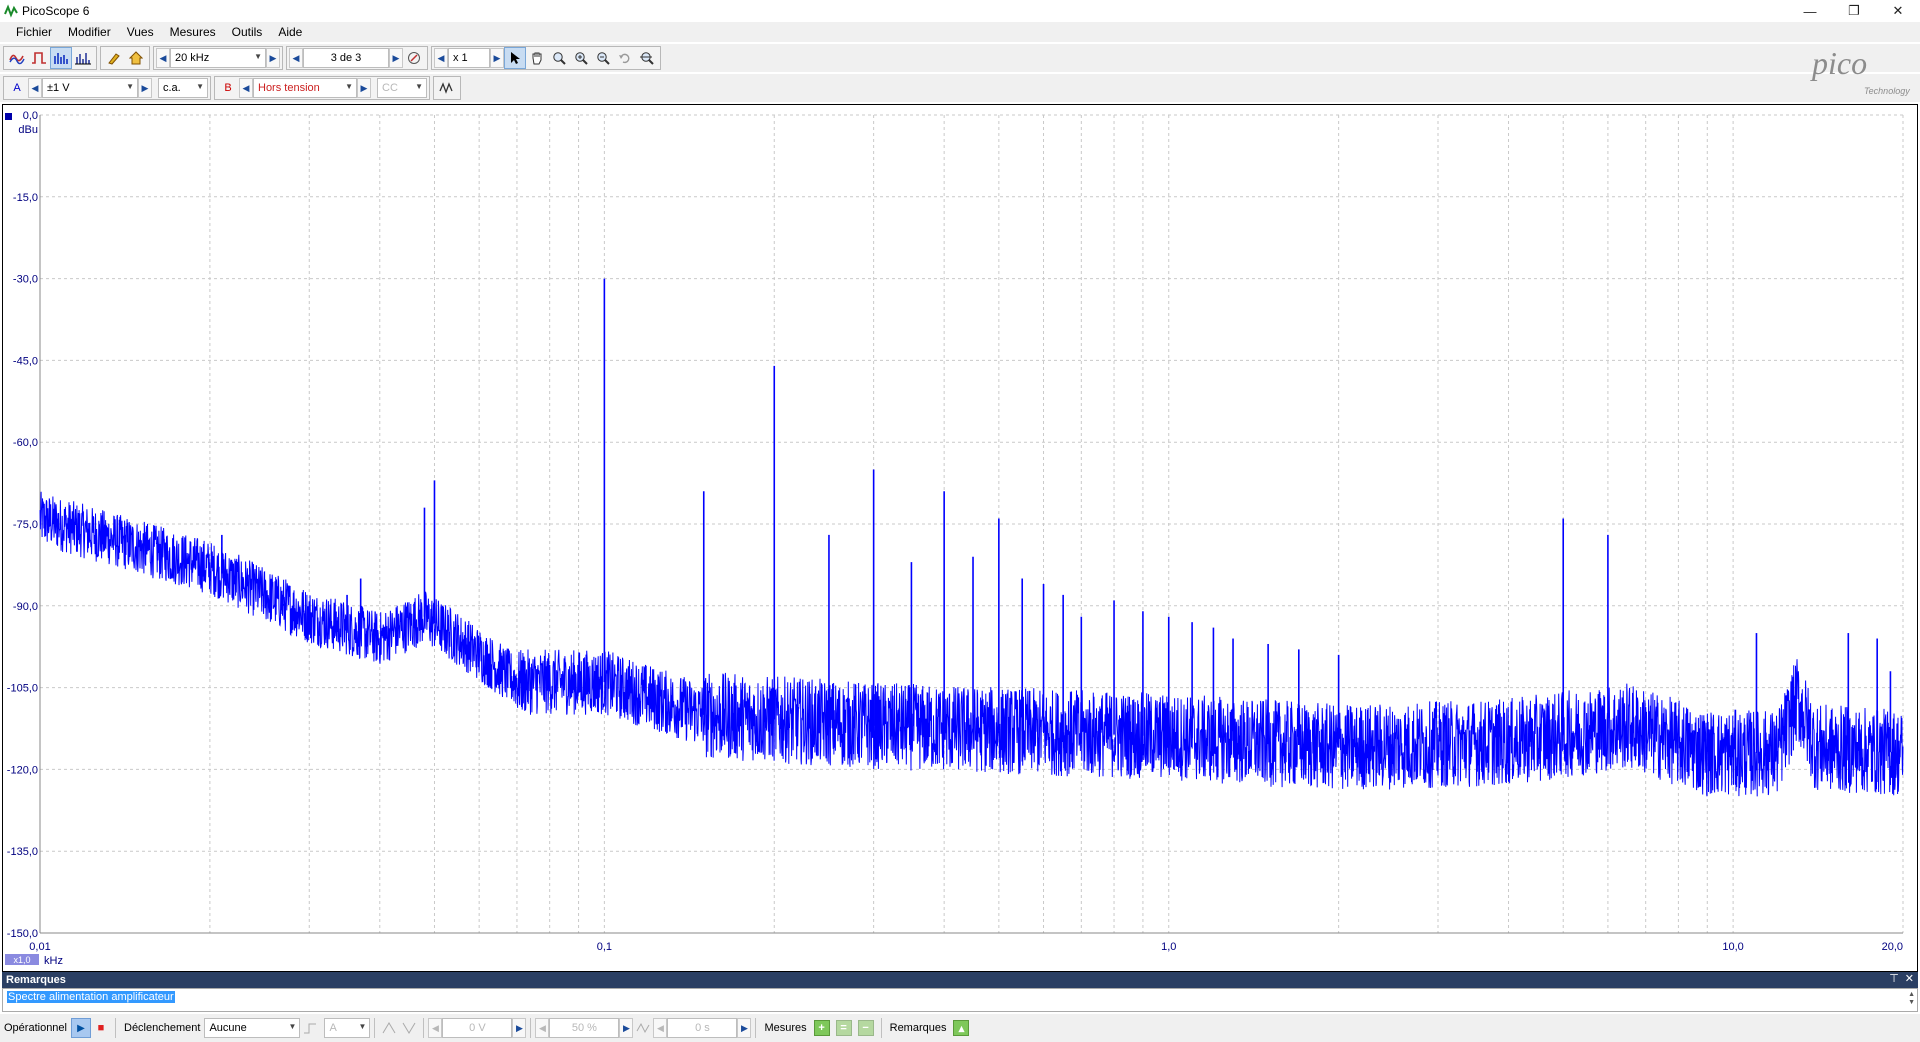 The height and width of the screenshot is (1042, 1920). Describe the element at coordinates (821, 1028) in the screenshot. I see `add-measurement-icon: +` at that location.